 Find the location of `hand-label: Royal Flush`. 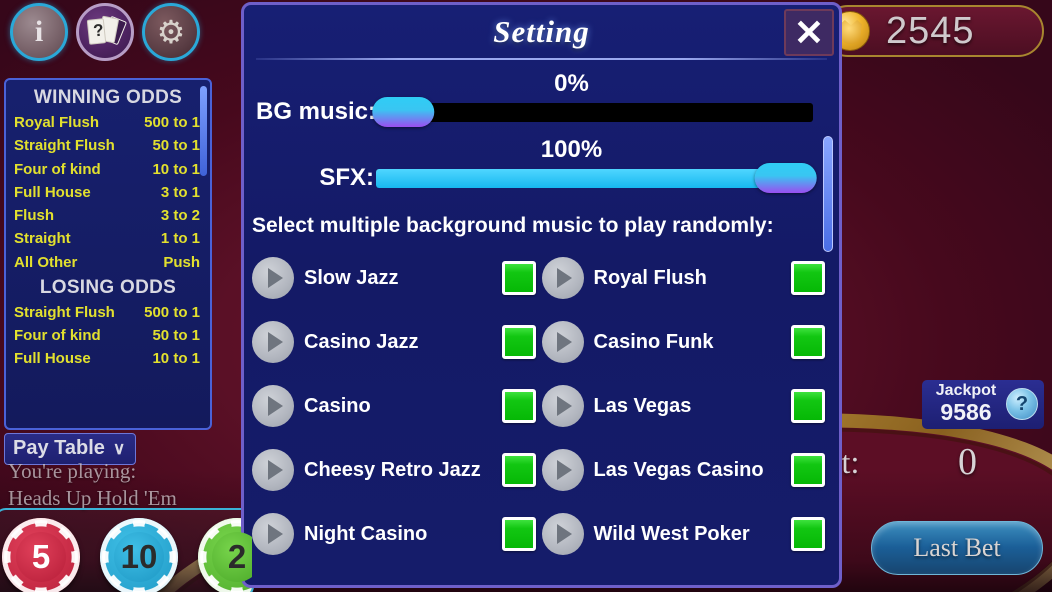

hand-label: Royal Flush is located at coordinates (57, 122).